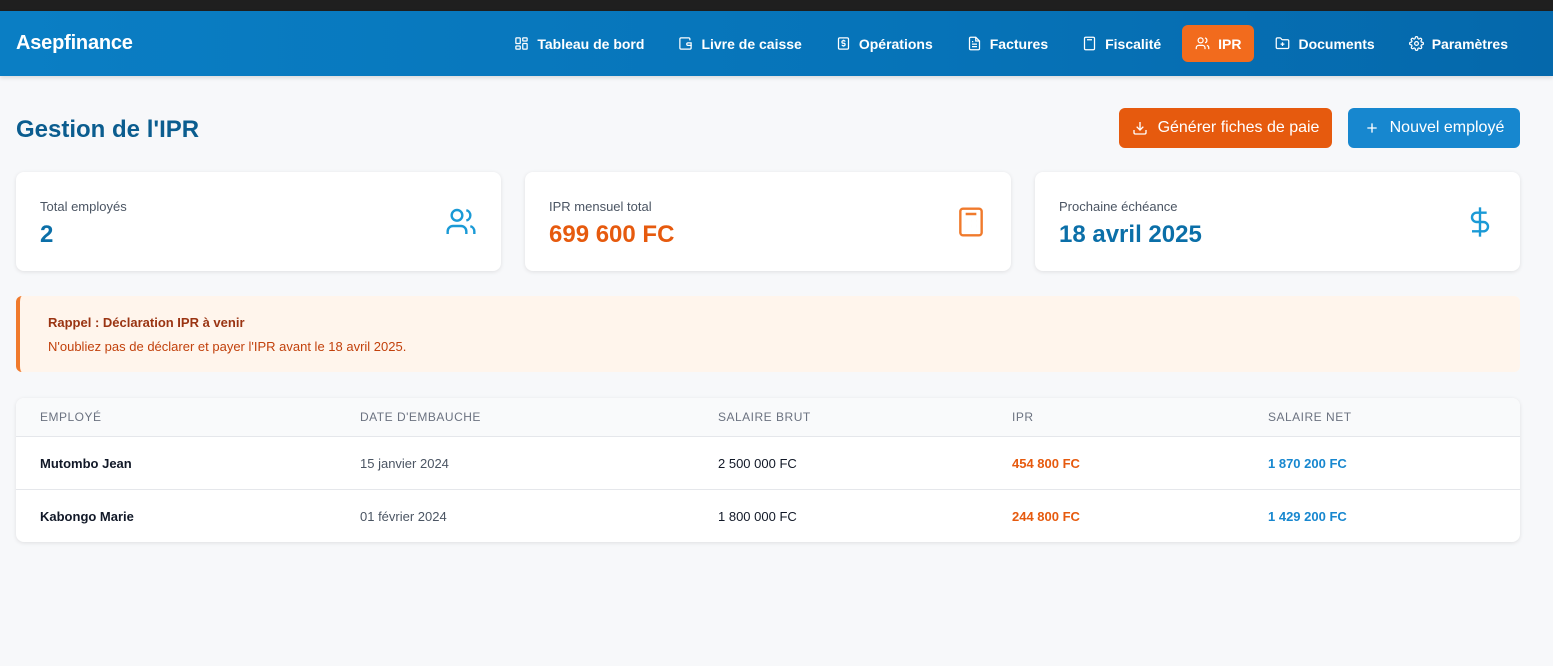 This screenshot has height=666, width=1553. I want to click on nav-label: Factures, so click(1019, 43).